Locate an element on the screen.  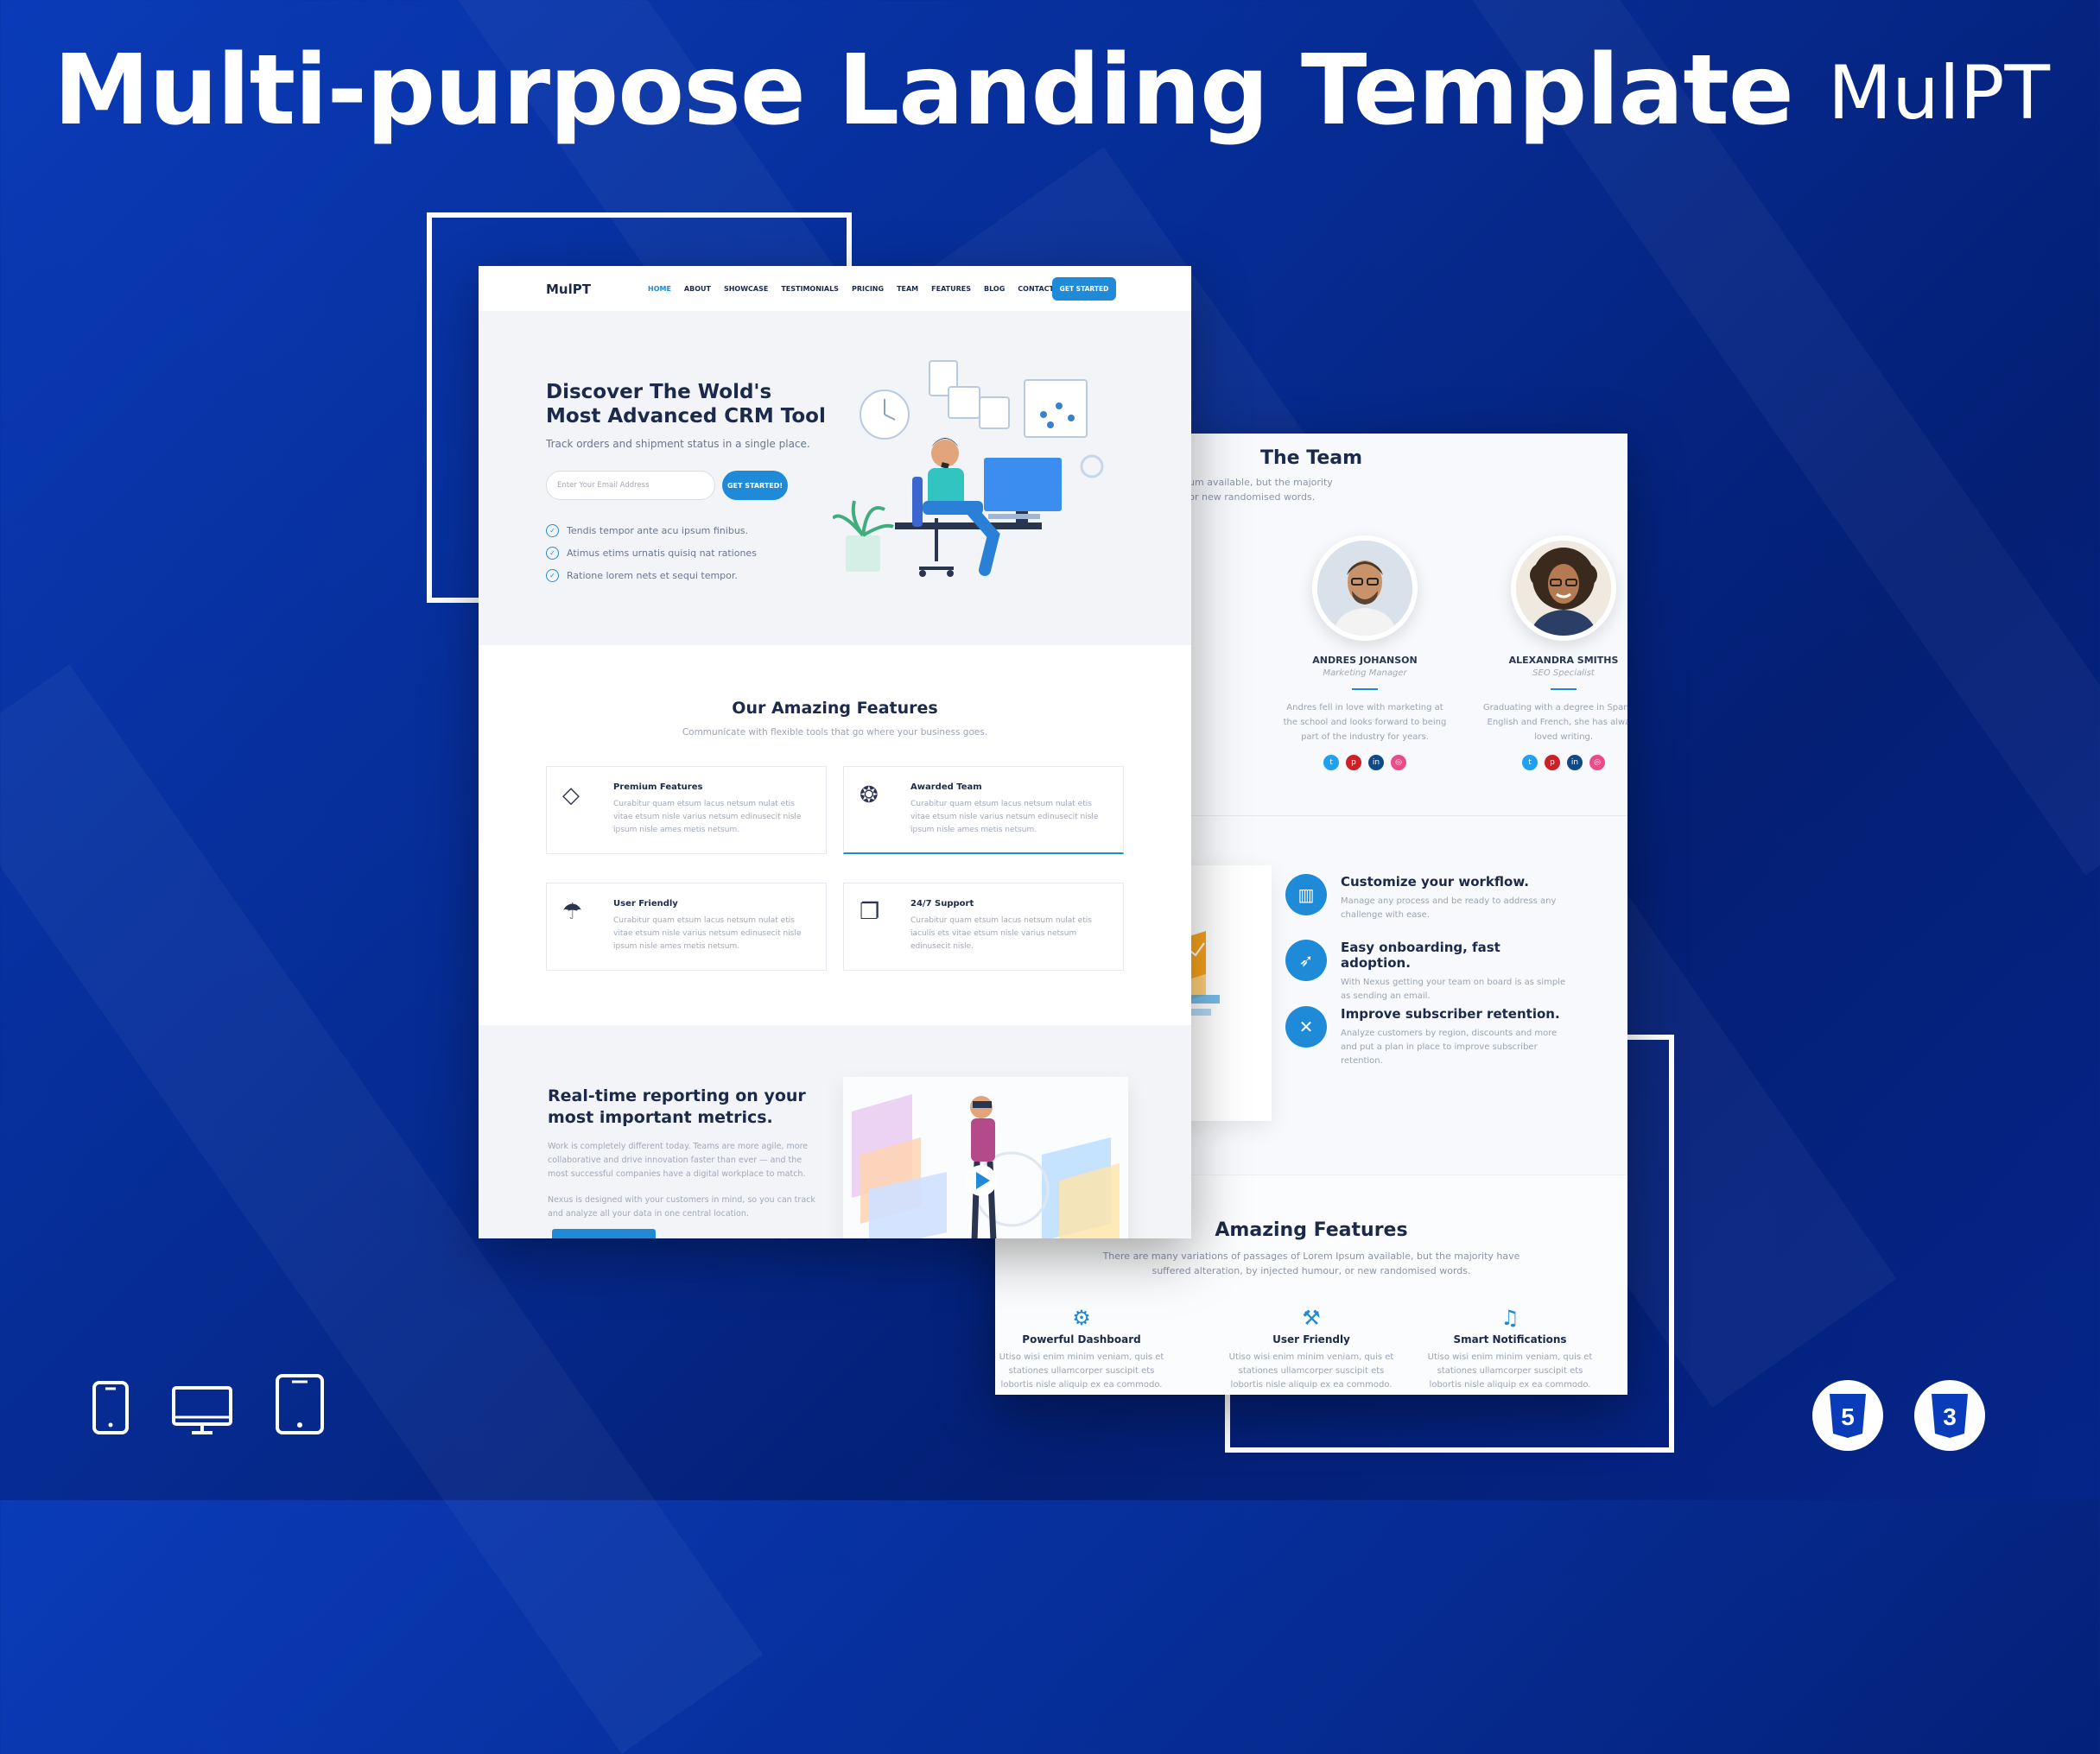
page-headline: Multi-purpose Landing Template is located at coordinates (924, 91).